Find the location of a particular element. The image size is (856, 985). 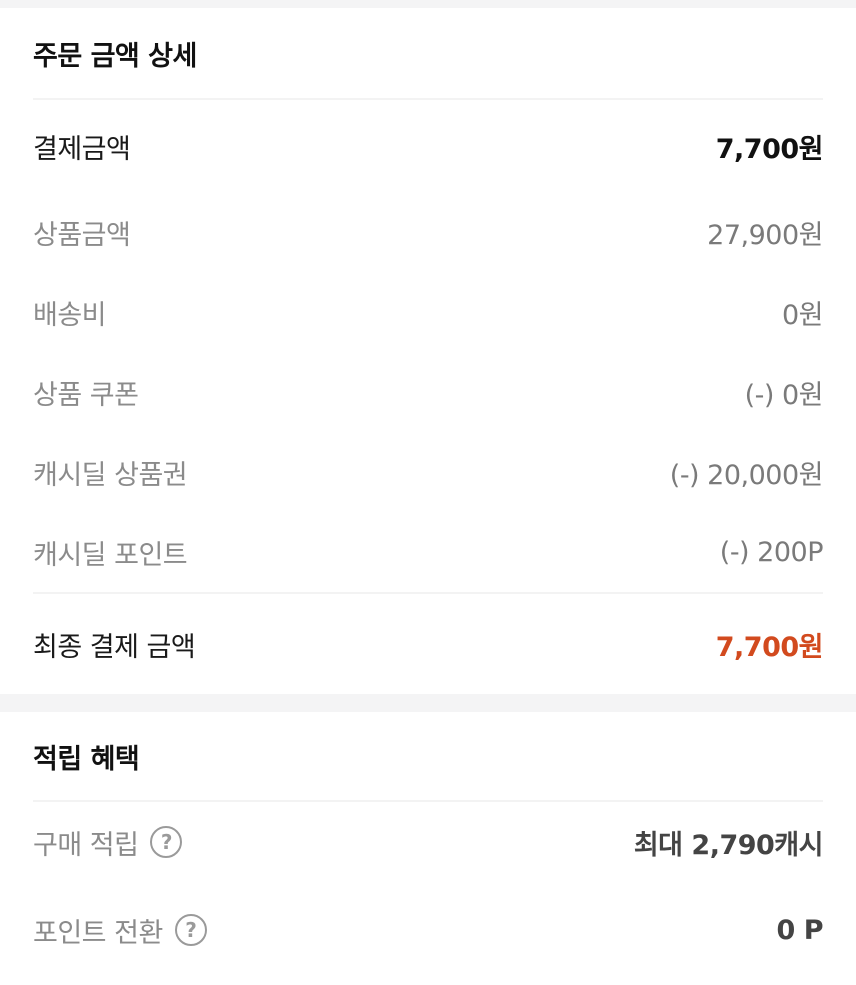

point-conversion-label-wrap: 포인트 전환 ? is located at coordinates (120, 930).